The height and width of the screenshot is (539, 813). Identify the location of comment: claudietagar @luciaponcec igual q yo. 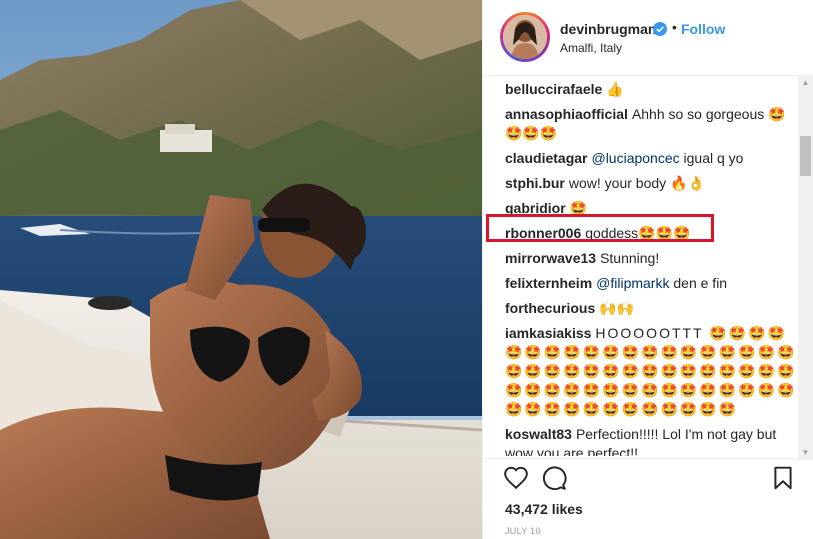
(651, 158).